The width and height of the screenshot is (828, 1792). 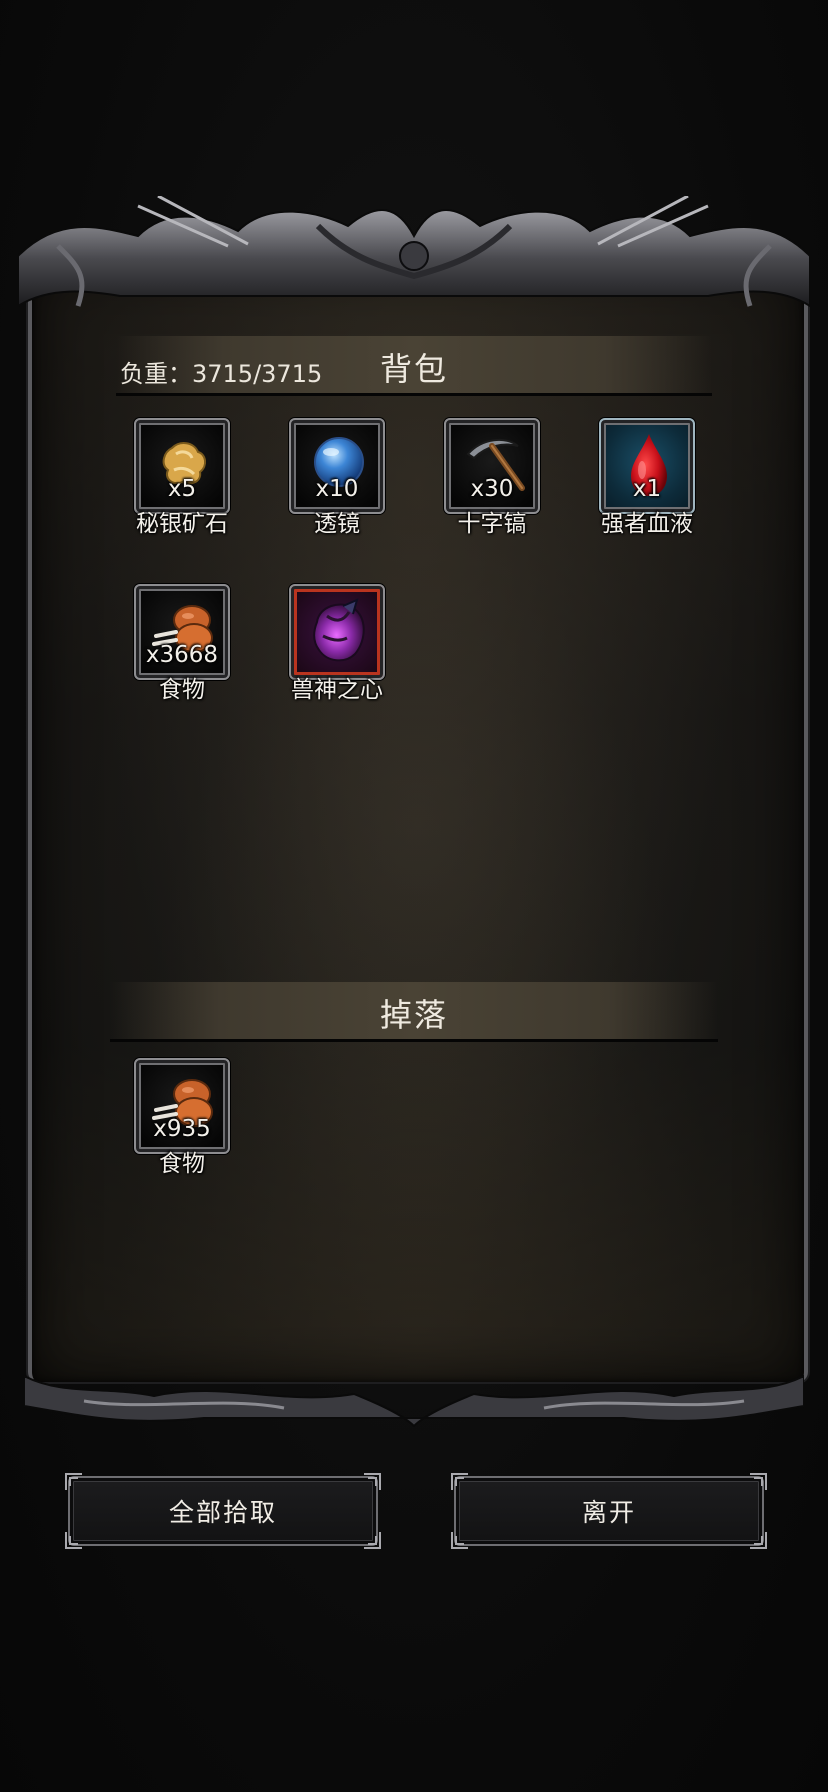 What do you see at coordinates (492, 524) in the screenshot?
I see `item-name: 十字镐` at bounding box center [492, 524].